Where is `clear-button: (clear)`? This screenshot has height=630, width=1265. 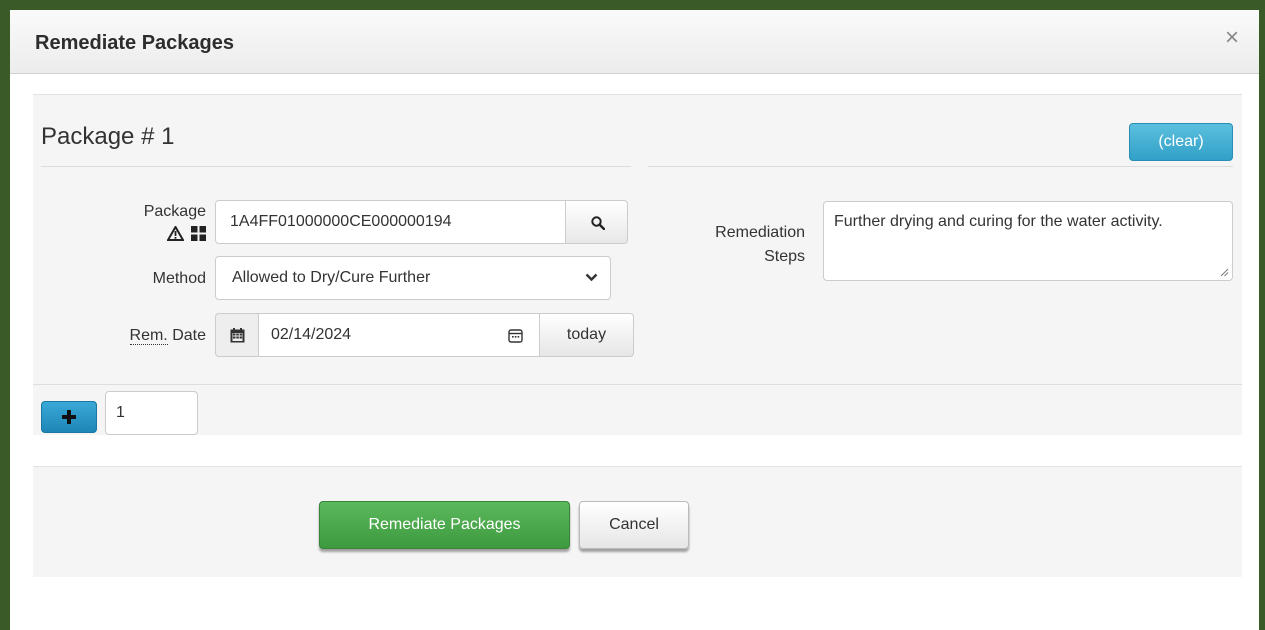
clear-button: (clear) is located at coordinates (1181, 142).